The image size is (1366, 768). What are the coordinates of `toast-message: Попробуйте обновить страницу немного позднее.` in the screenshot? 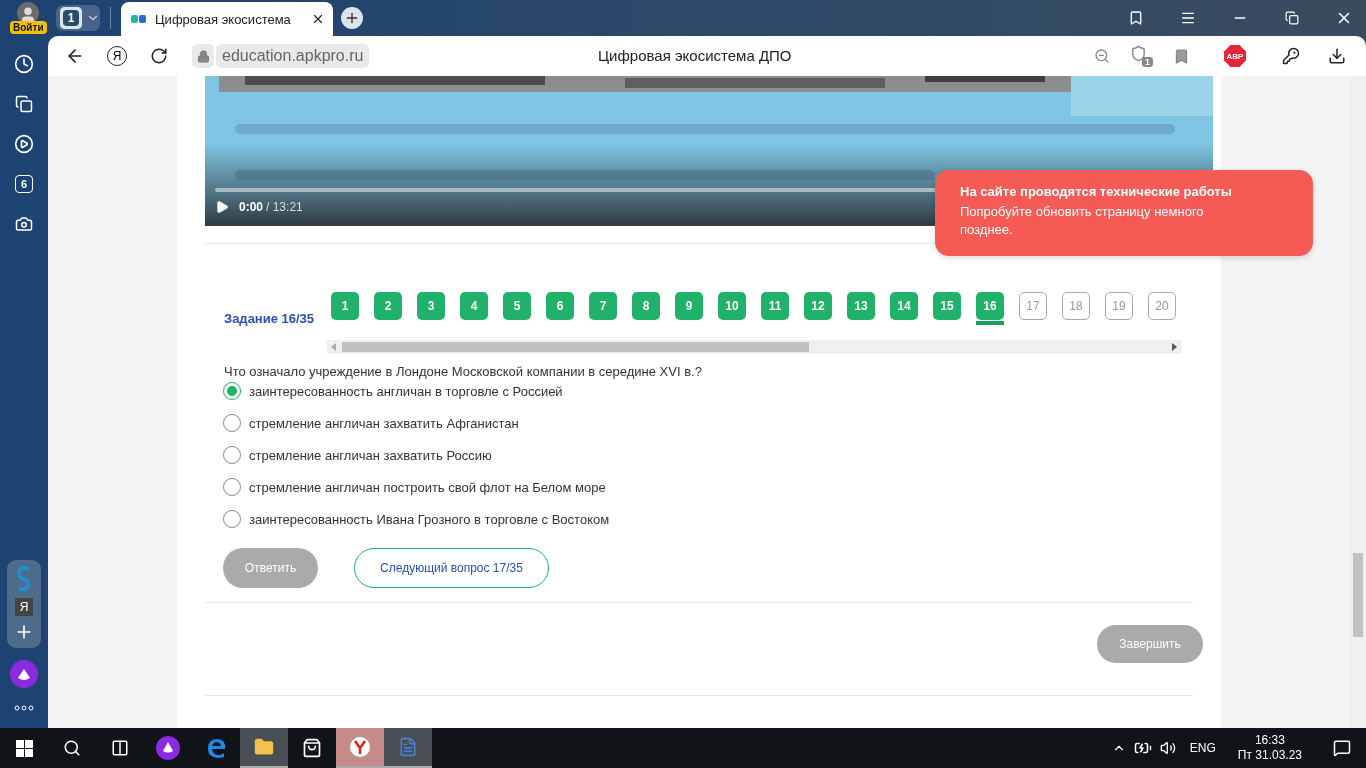 It's located at (1082, 221).